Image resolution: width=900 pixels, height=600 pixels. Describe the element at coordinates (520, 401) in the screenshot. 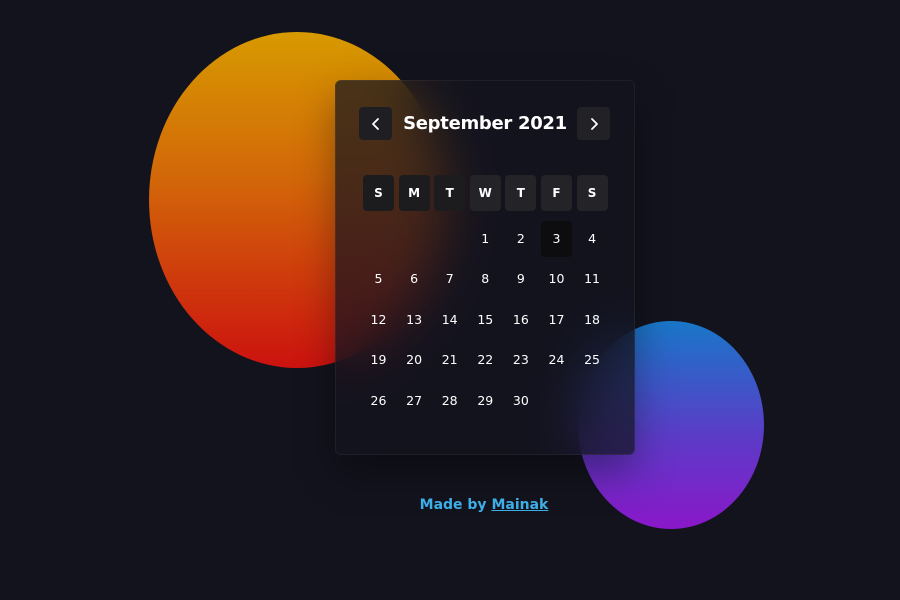

I see `day-cell: 30` at that location.